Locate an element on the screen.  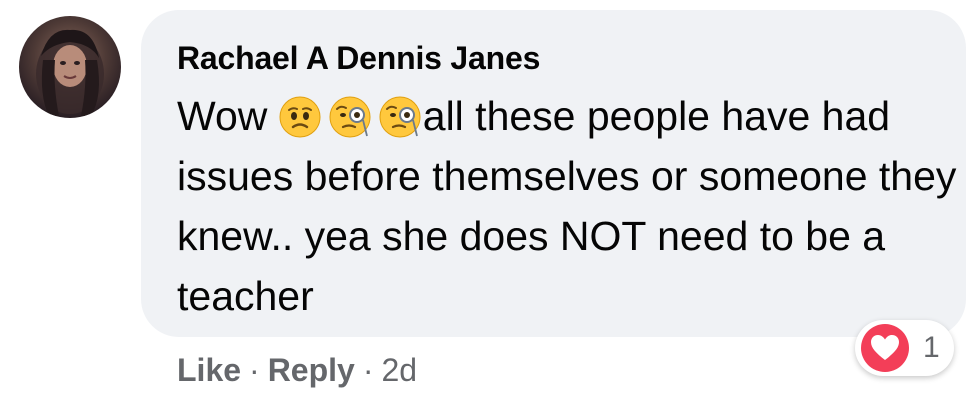
avatar is located at coordinates (70, 67).